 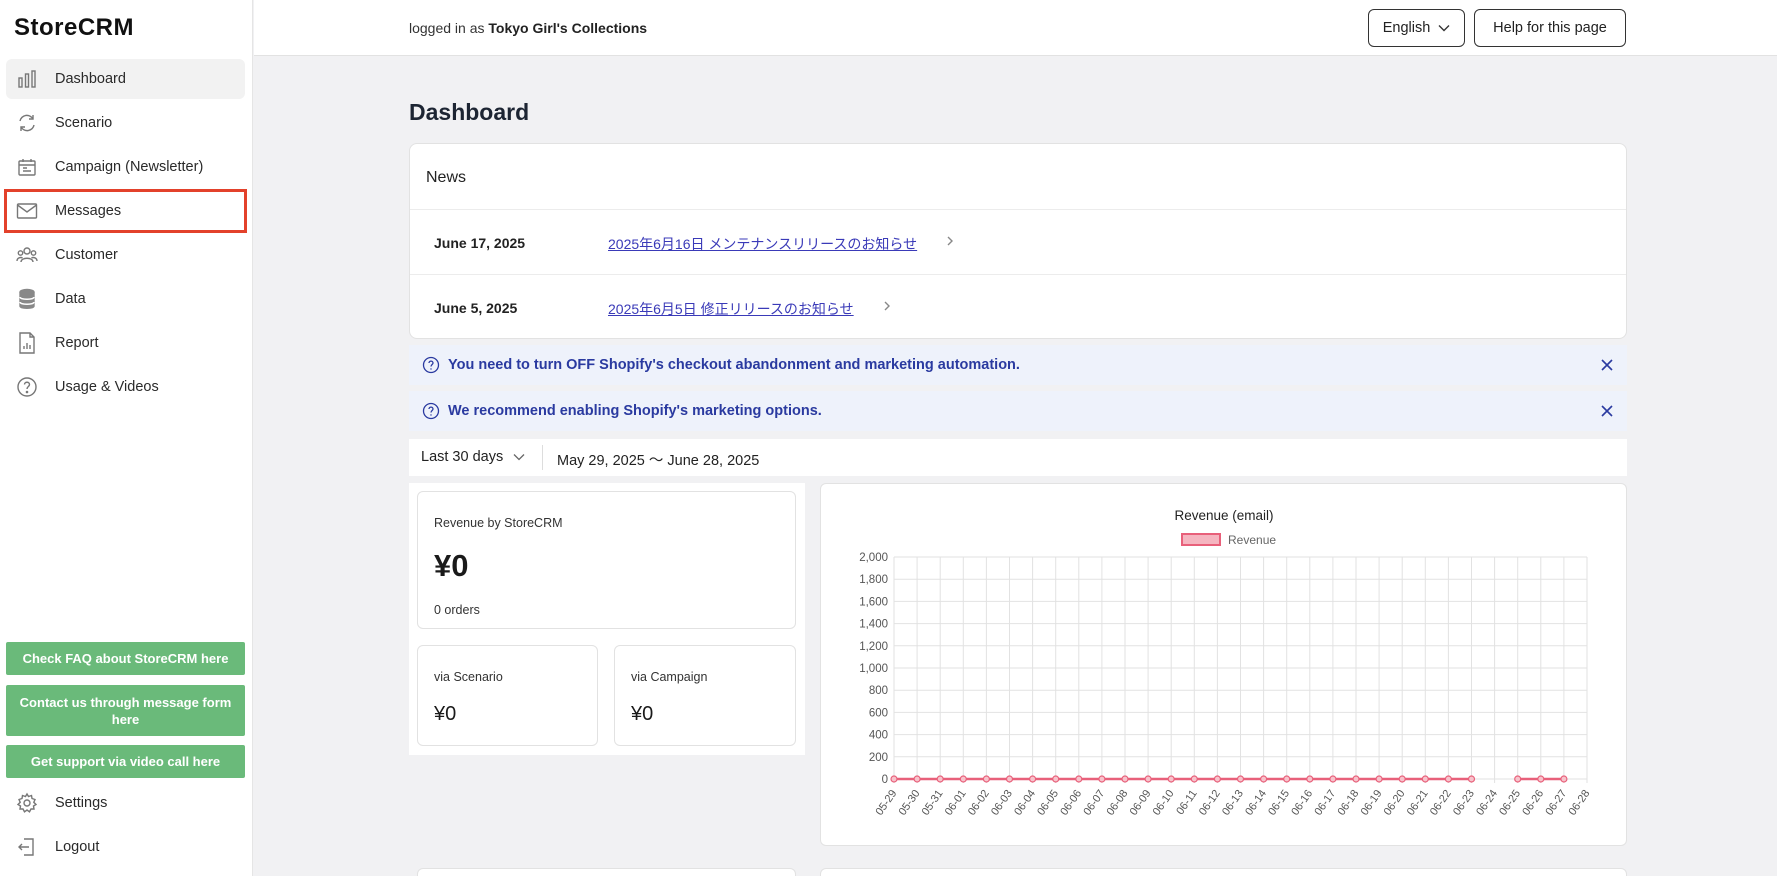 What do you see at coordinates (873, 558) in the screenshot?
I see `y-tick-label: 2,000` at bounding box center [873, 558].